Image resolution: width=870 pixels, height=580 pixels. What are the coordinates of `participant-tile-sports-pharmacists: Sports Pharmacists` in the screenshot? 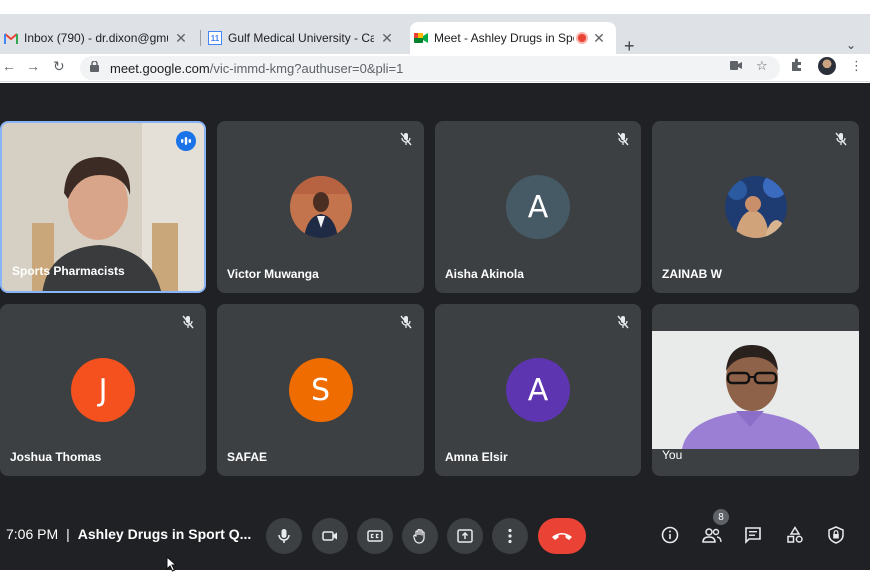 It's located at (103, 207).